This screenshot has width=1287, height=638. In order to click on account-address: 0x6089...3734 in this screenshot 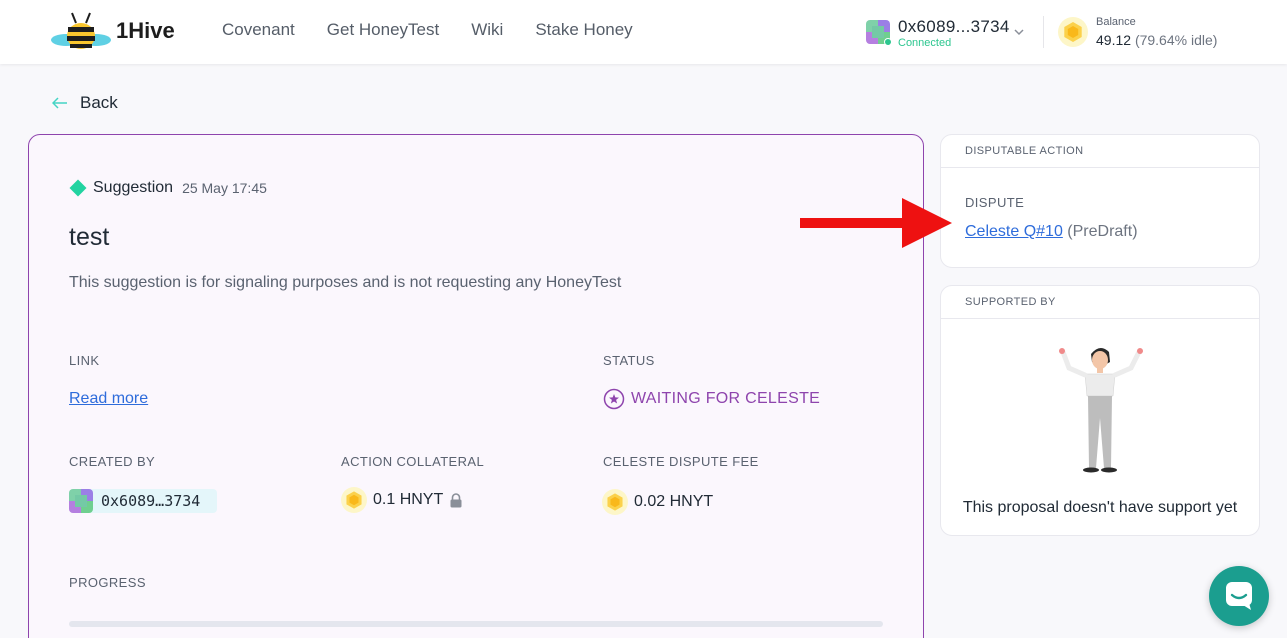, I will do `click(954, 26)`.